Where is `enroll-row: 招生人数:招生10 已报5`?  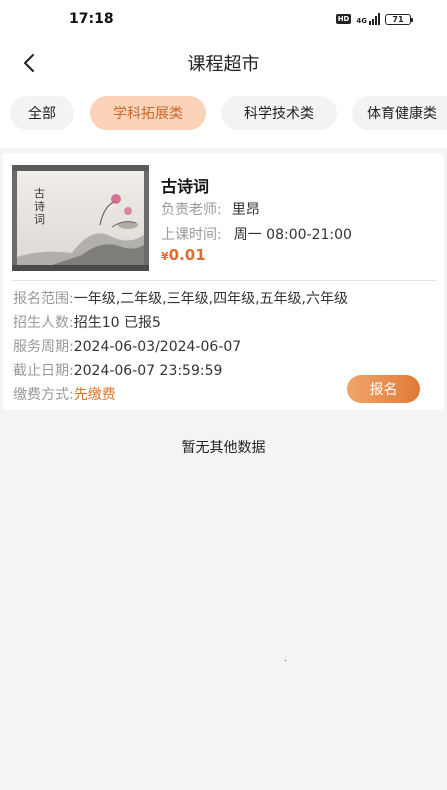
enroll-row: 招生人数:招生10 已报5 is located at coordinates (87, 322).